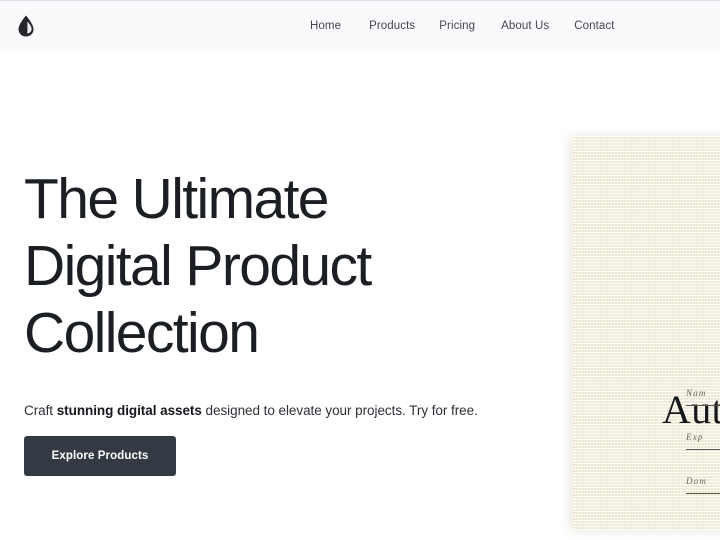 The image size is (720, 540). Describe the element at coordinates (697, 481) in the screenshot. I see `certificate-field-domain-label: Dom` at that location.